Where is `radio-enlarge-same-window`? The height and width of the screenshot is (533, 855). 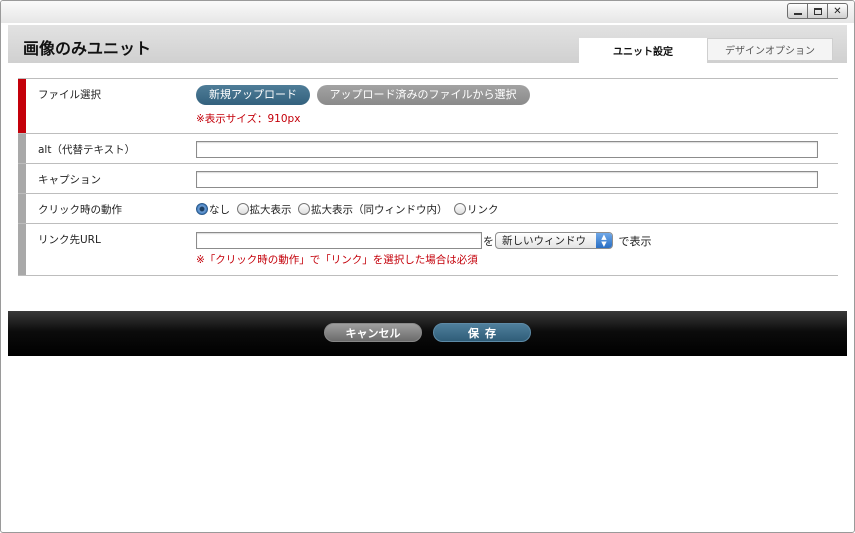
radio-enlarge-same-window is located at coordinates (304, 209).